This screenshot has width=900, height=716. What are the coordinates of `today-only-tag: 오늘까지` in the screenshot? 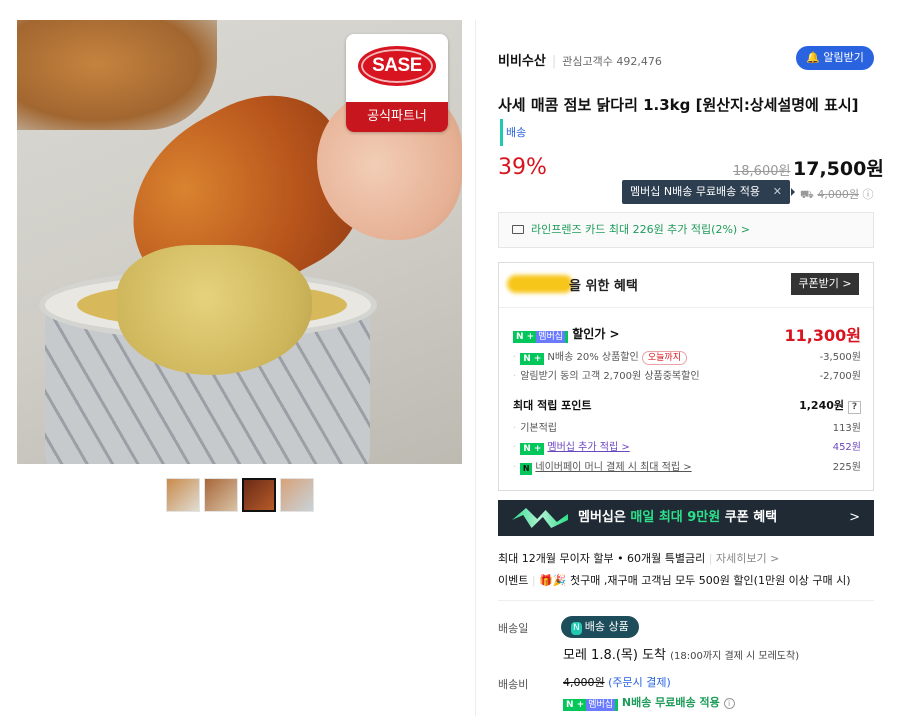 It's located at (664, 358).